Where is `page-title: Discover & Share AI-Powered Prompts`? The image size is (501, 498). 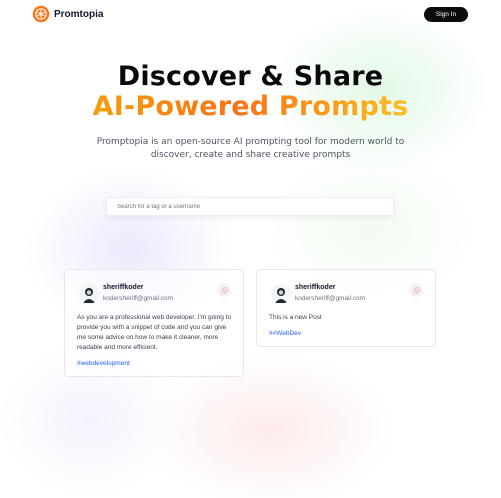
page-title: Discover & Share AI-Powered Prompts is located at coordinates (250, 92).